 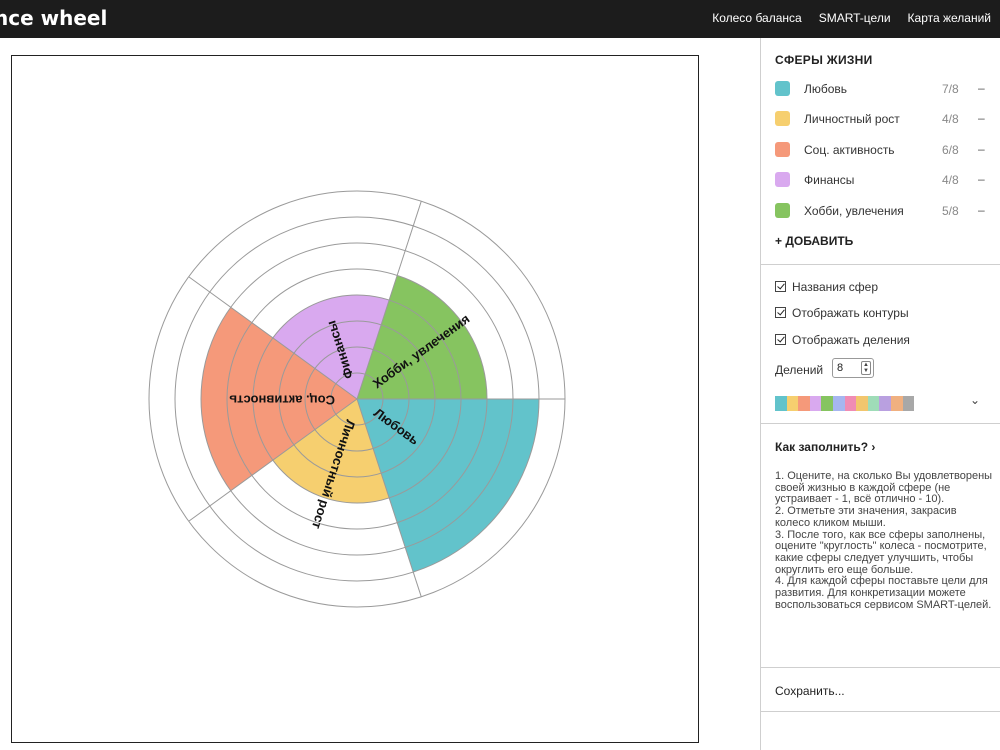 What do you see at coordinates (282, 400) in the screenshot?
I see `segment-label: Соц. активность` at bounding box center [282, 400].